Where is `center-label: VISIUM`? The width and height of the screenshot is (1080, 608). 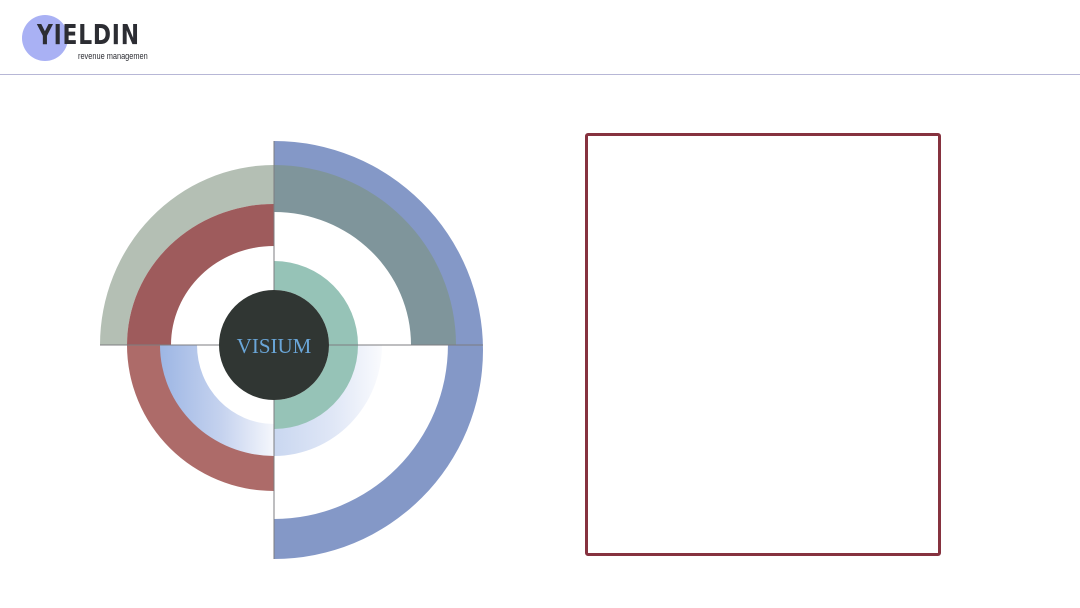 center-label: VISIUM is located at coordinates (274, 346).